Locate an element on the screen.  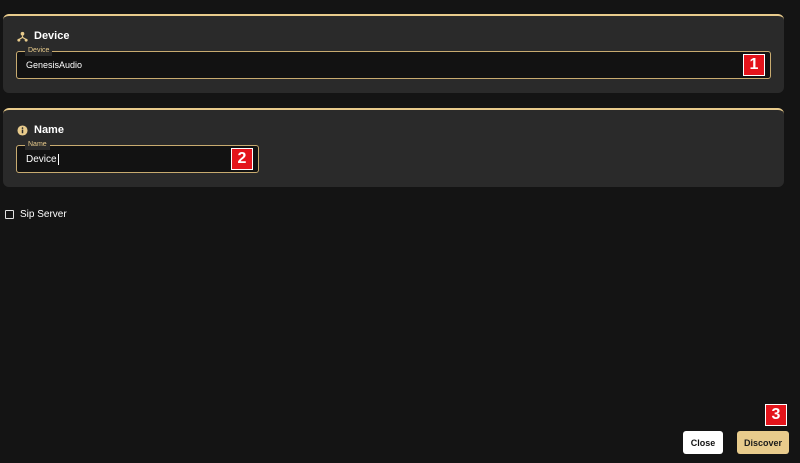
info-icon is located at coordinates (22, 130).